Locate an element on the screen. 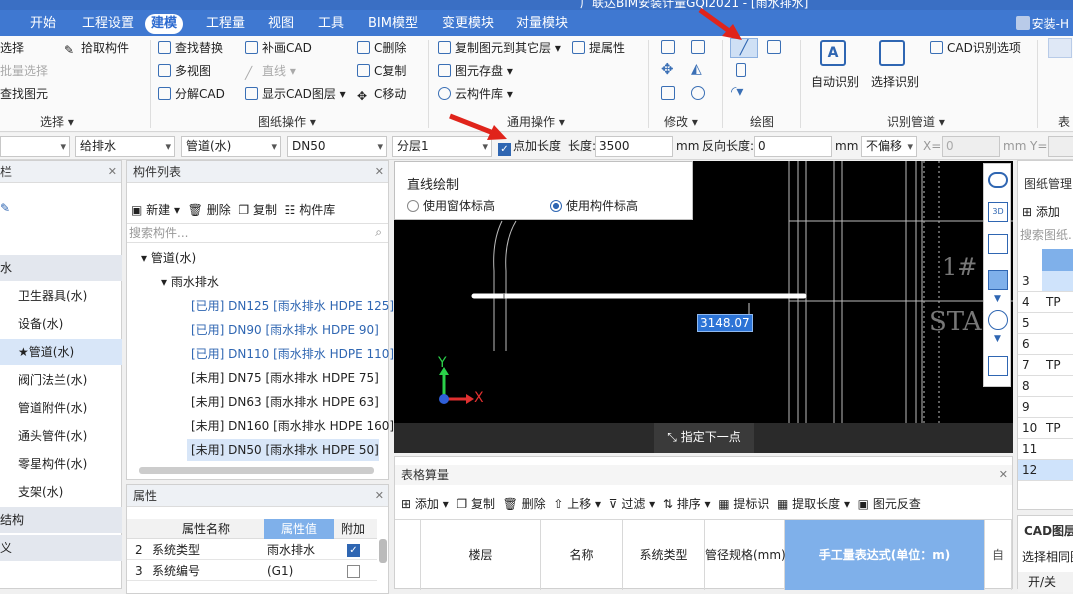 This screenshot has height=594, width=1073. radio-window-elevation: 使用窗体标高 is located at coordinates (451, 205).